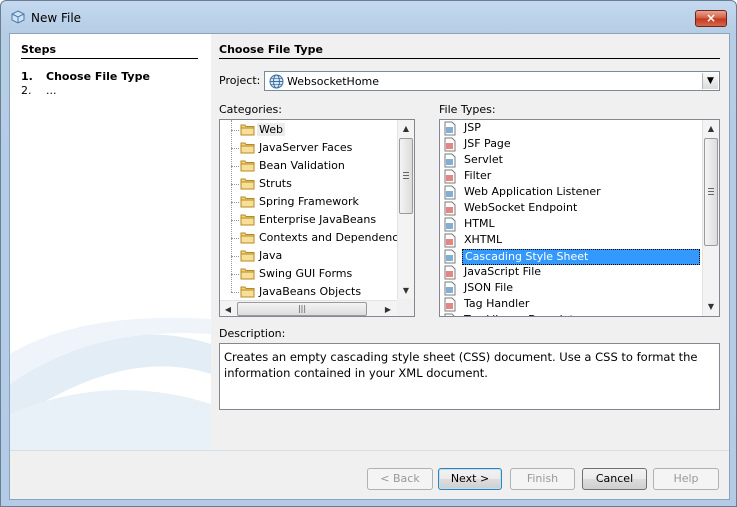  Describe the element at coordinates (369, 450) in the screenshot. I see `button-bar-separator` at that location.